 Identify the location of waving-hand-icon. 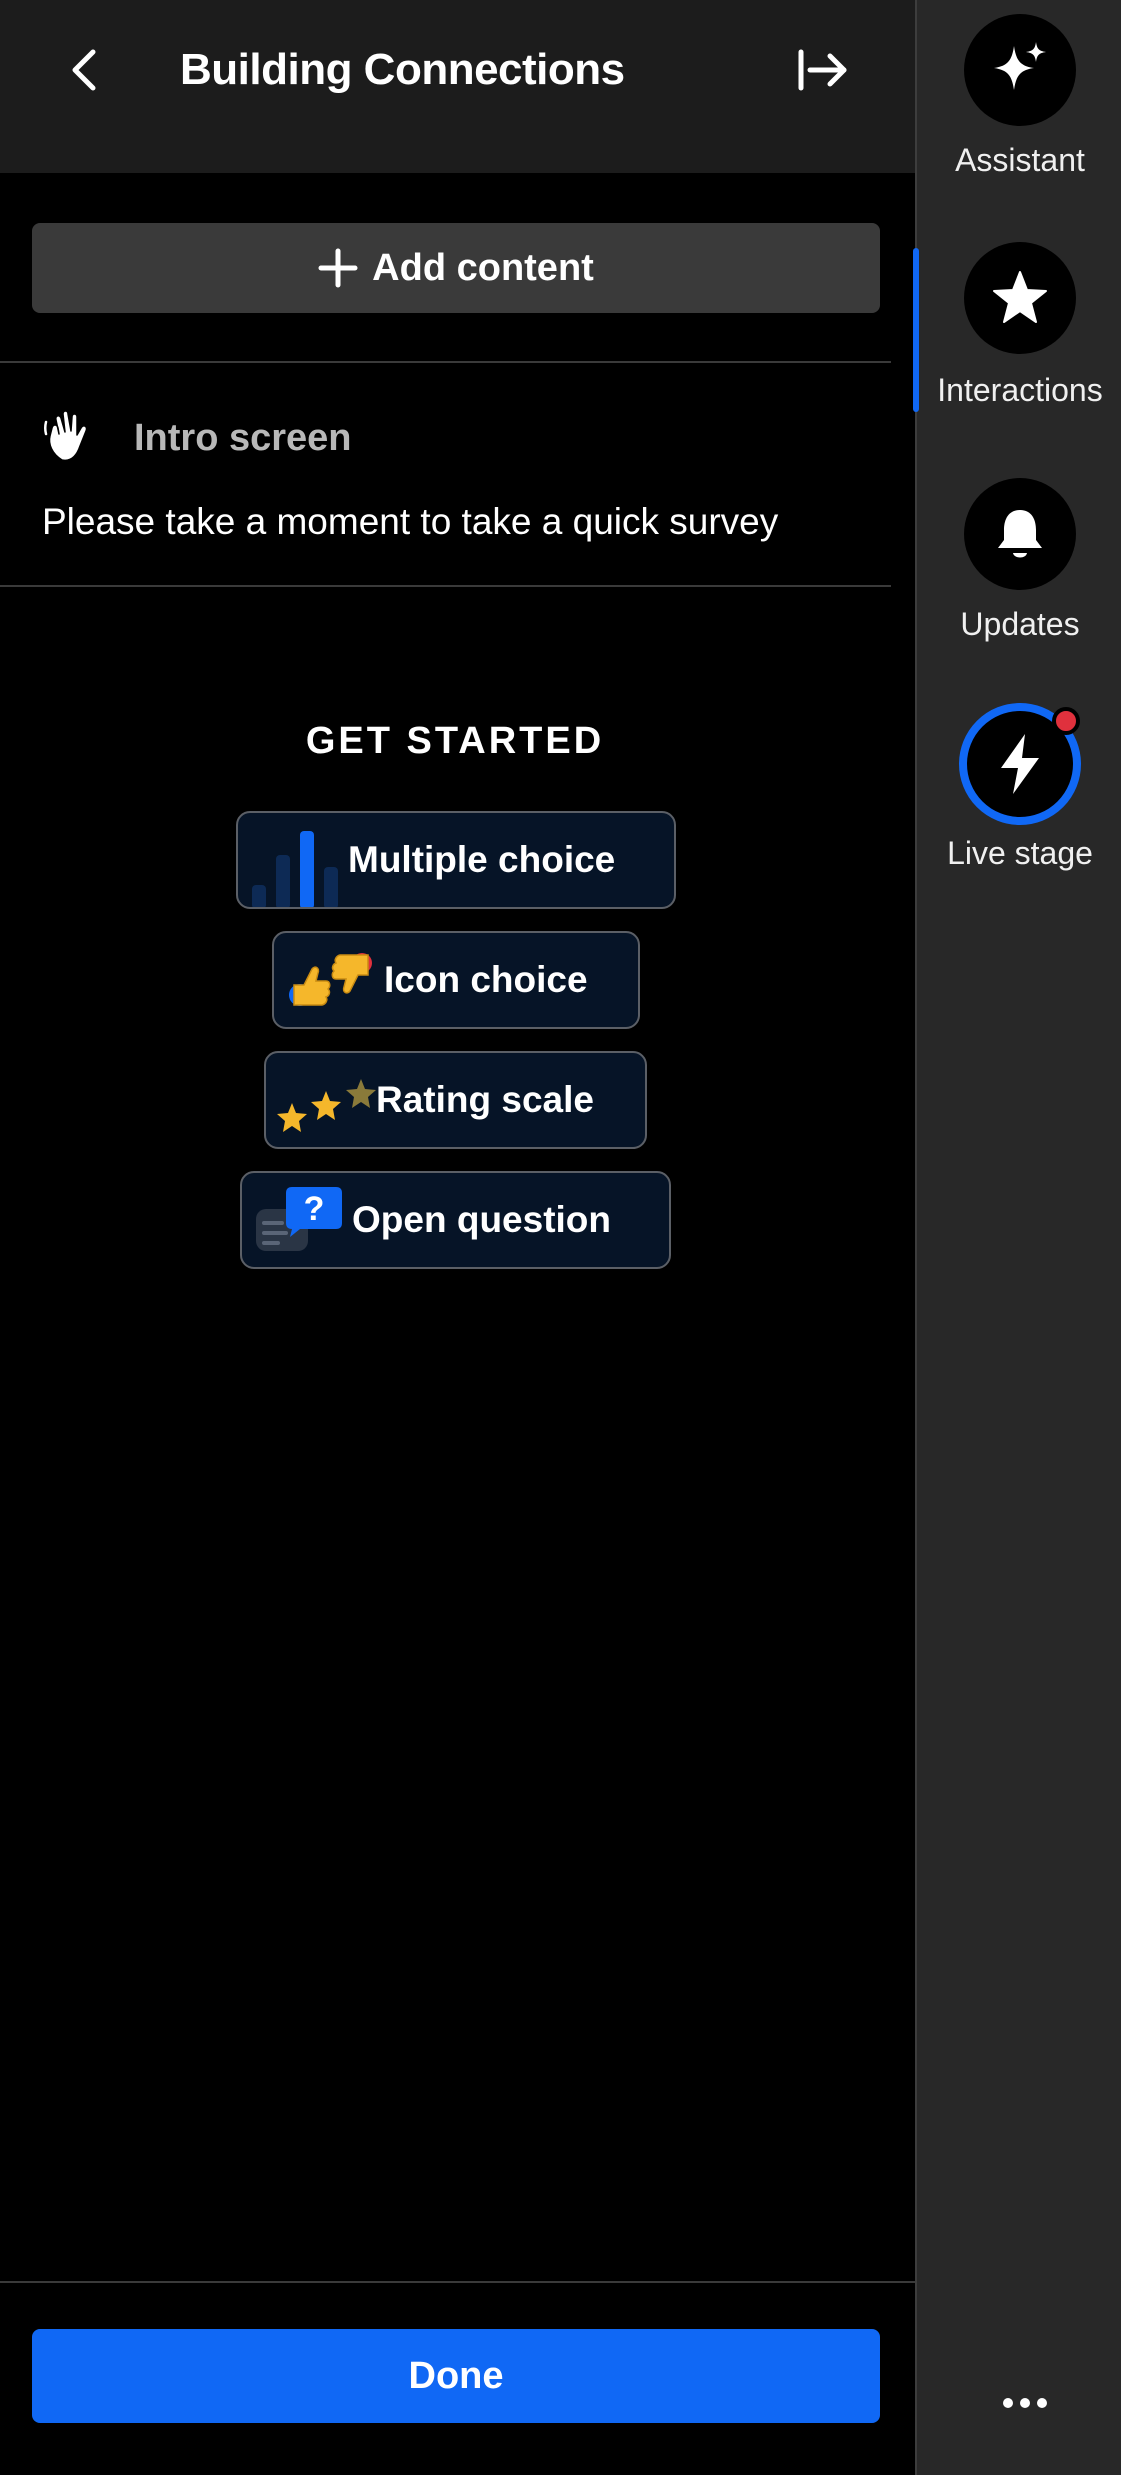
(66, 436).